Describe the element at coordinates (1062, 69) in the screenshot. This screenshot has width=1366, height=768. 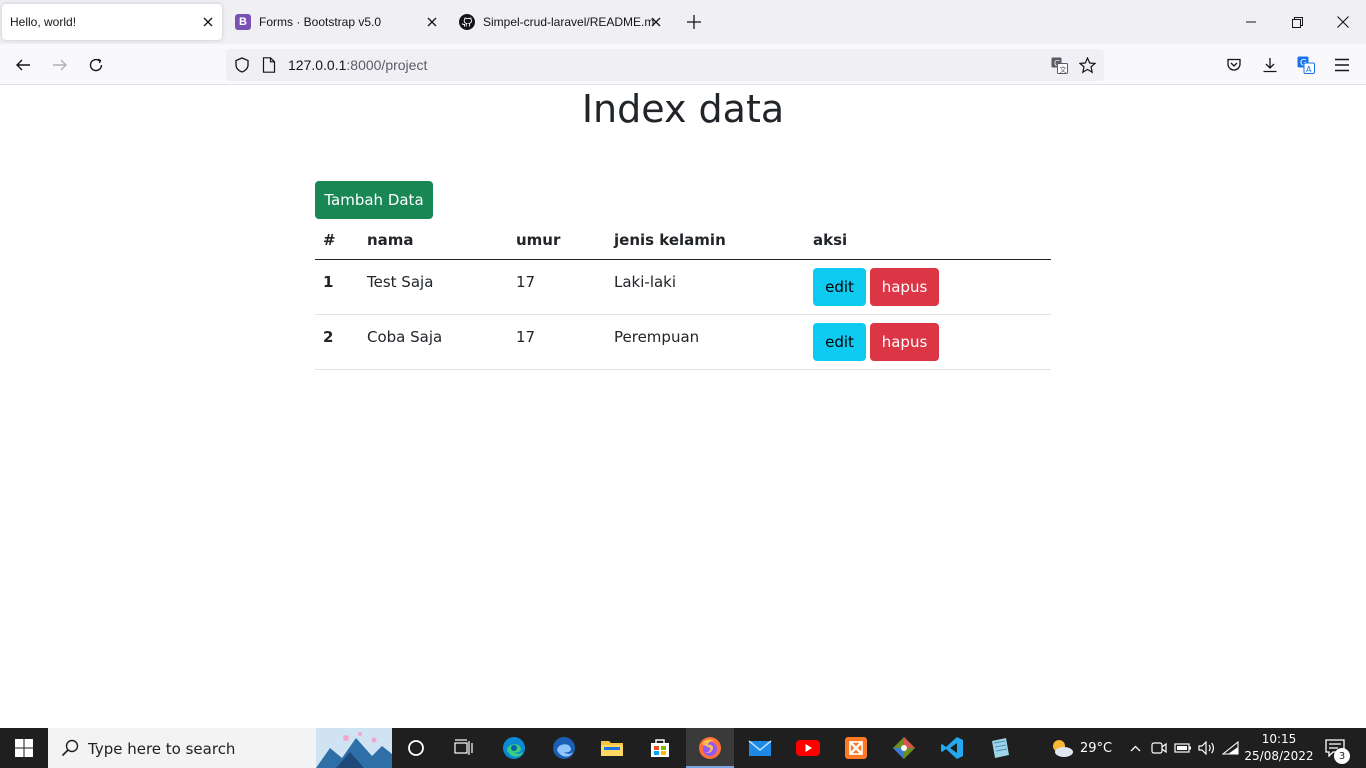
I see `svg-text: 文` at that location.